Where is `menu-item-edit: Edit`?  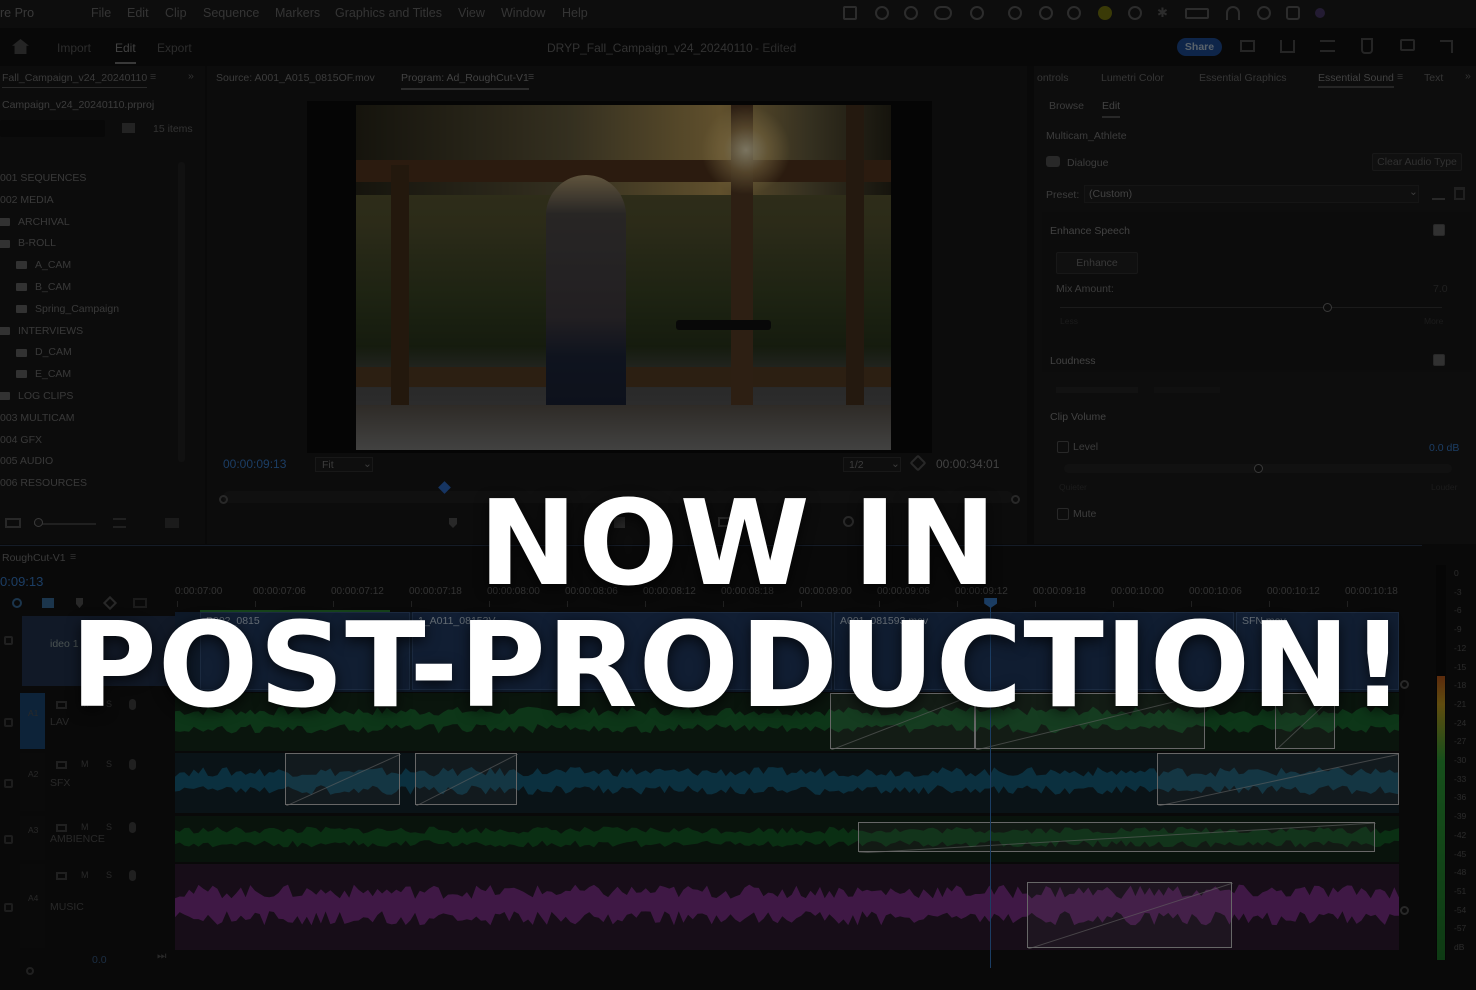
menu-item-edit: Edit is located at coordinates (138, 13).